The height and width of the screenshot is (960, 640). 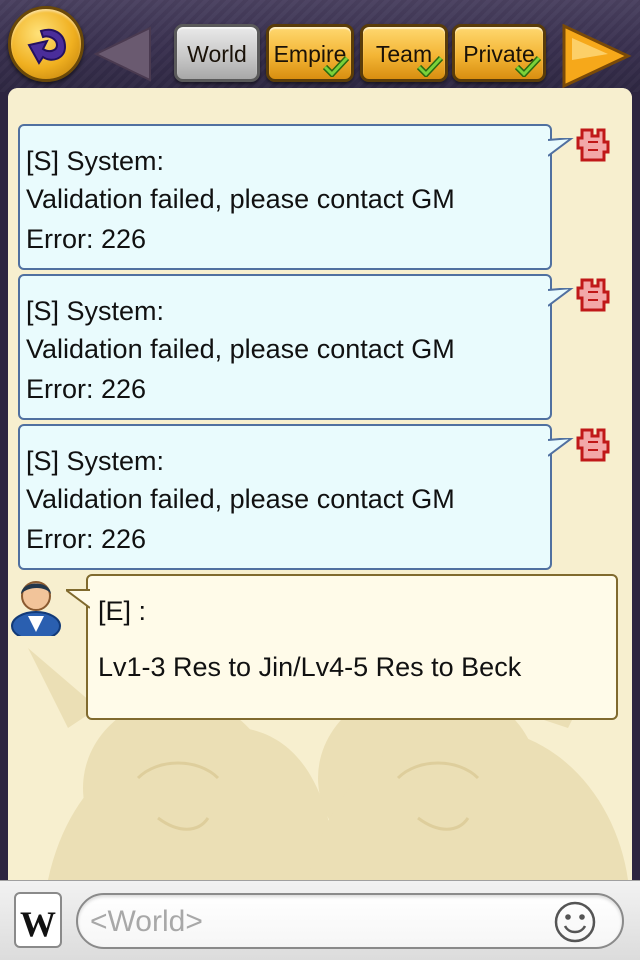 I want to click on user-avatar-icon, so click(x=36, y=604).